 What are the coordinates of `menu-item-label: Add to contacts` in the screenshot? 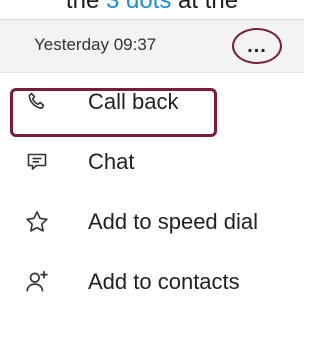 It's located at (164, 281).